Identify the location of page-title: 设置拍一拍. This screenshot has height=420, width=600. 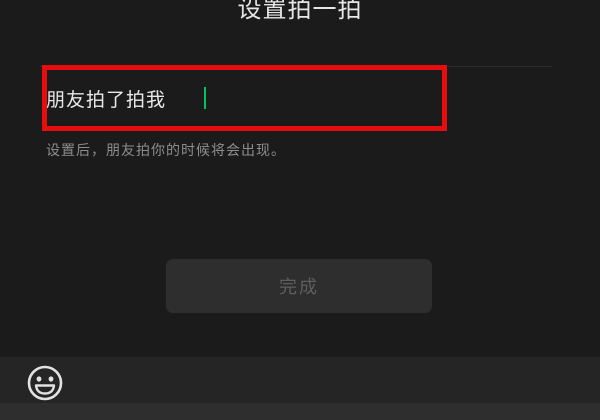
(300, 11).